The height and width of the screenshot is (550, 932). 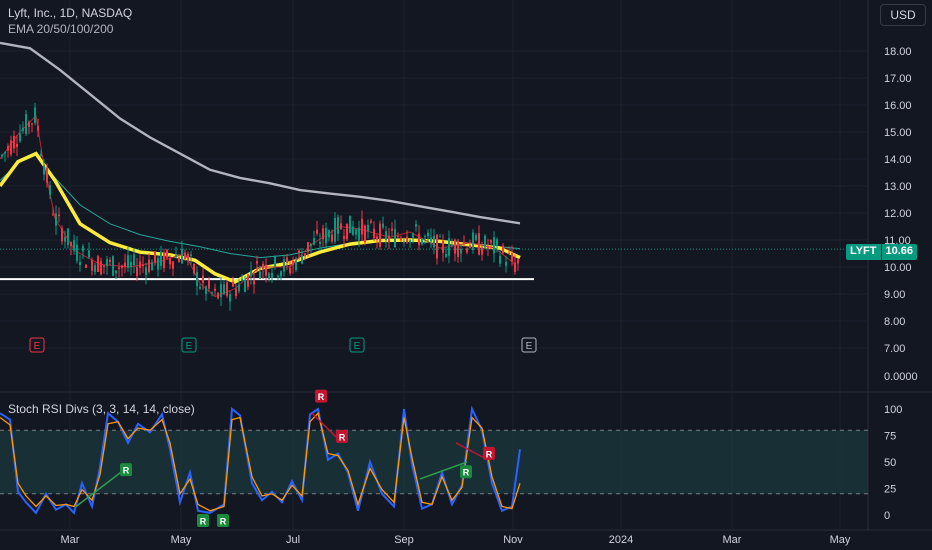 What do you see at coordinates (456, 540) in the screenshot?
I see `time-axis: Mar May Jul Sep Nov 2024 Mar May` at bounding box center [456, 540].